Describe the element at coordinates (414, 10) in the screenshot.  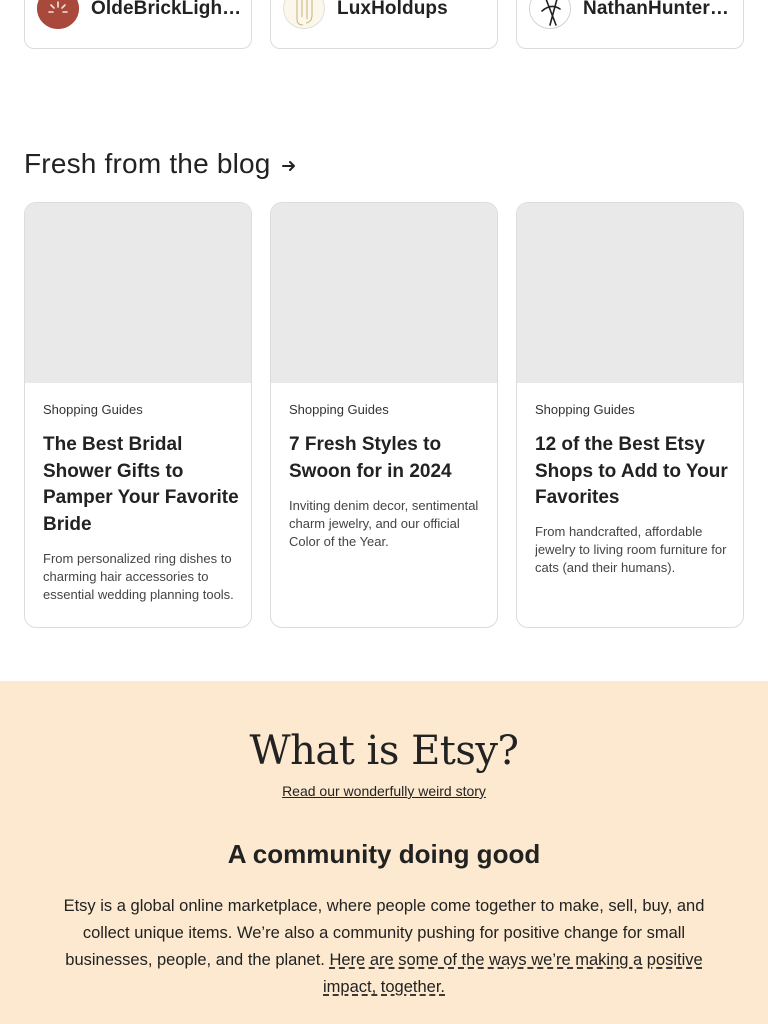
I see `shop-name: LuxHoldups` at that location.